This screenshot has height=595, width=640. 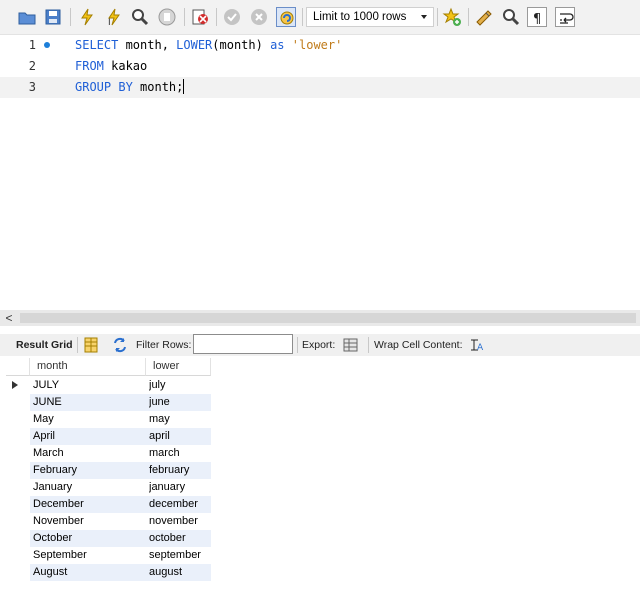 What do you see at coordinates (104, 87) in the screenshot?
I see `keyword: GROUP BY` at bounding box center [104, 87].